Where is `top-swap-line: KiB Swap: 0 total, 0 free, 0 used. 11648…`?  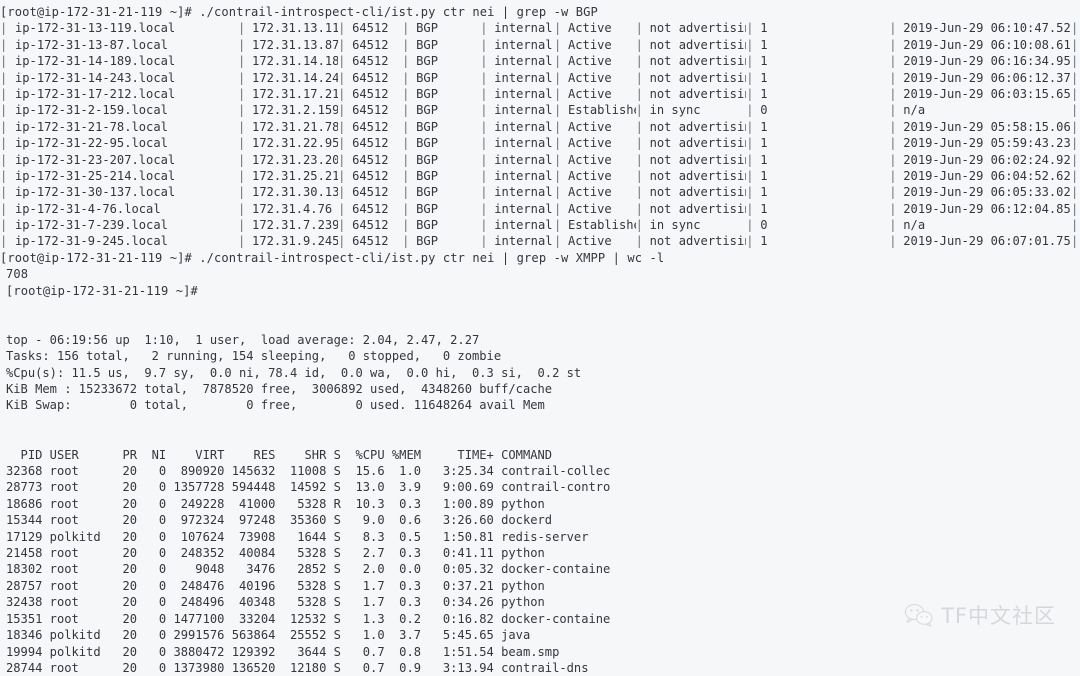 top-swap-line: KiB Swap: 0 total, 0 free, 0 used. 11648… is located at coordinates (275, 405).